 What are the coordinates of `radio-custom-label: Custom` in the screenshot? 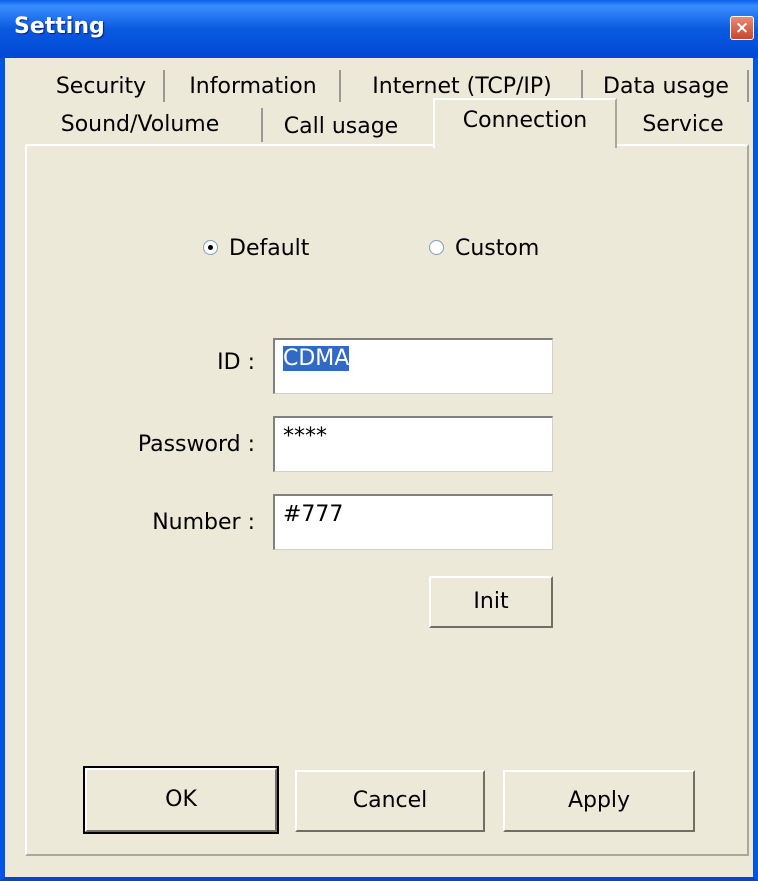 It's located at (497, 248).